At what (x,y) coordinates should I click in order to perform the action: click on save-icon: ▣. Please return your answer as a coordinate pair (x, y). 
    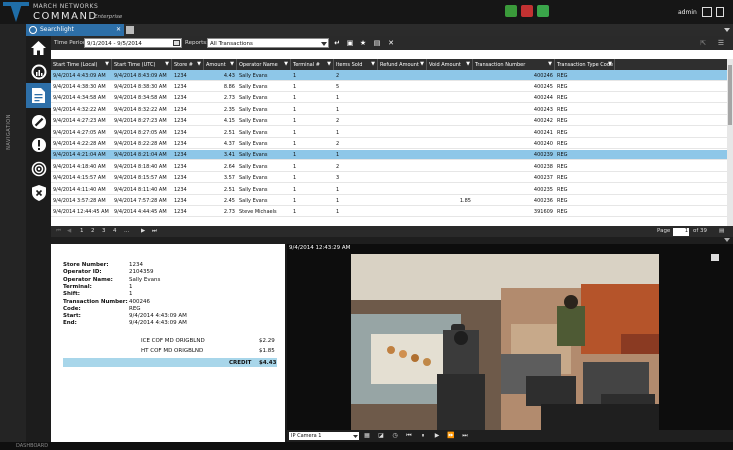
    Looking at the image, I should click on (350, 43).